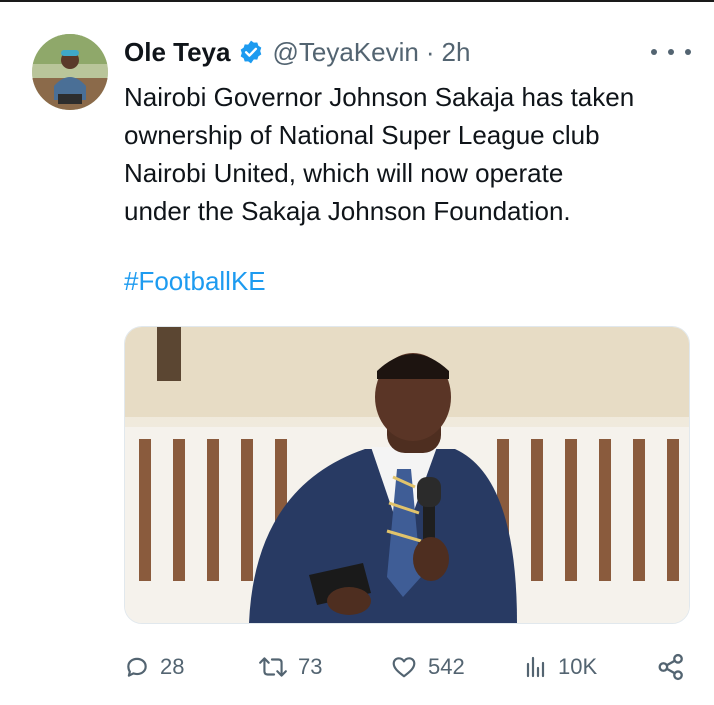 This screenshot has width=714, height=705. I want to click on tweet-timestamp: 2h, so click(456, 52).